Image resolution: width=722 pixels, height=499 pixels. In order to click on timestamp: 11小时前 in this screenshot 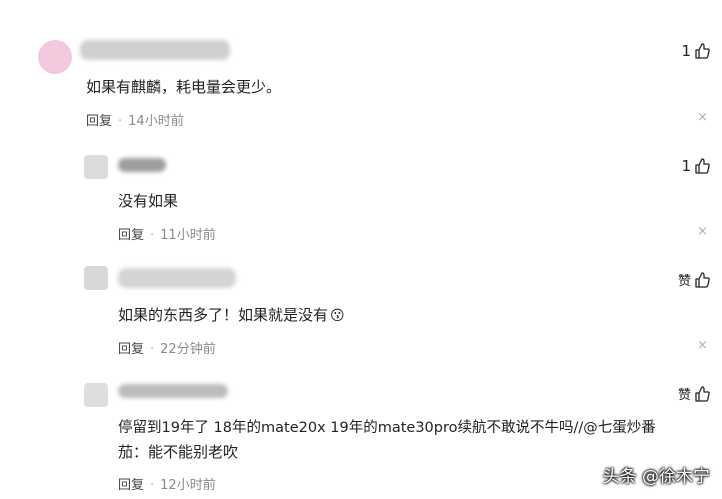, I will do `click(188, 235)`.